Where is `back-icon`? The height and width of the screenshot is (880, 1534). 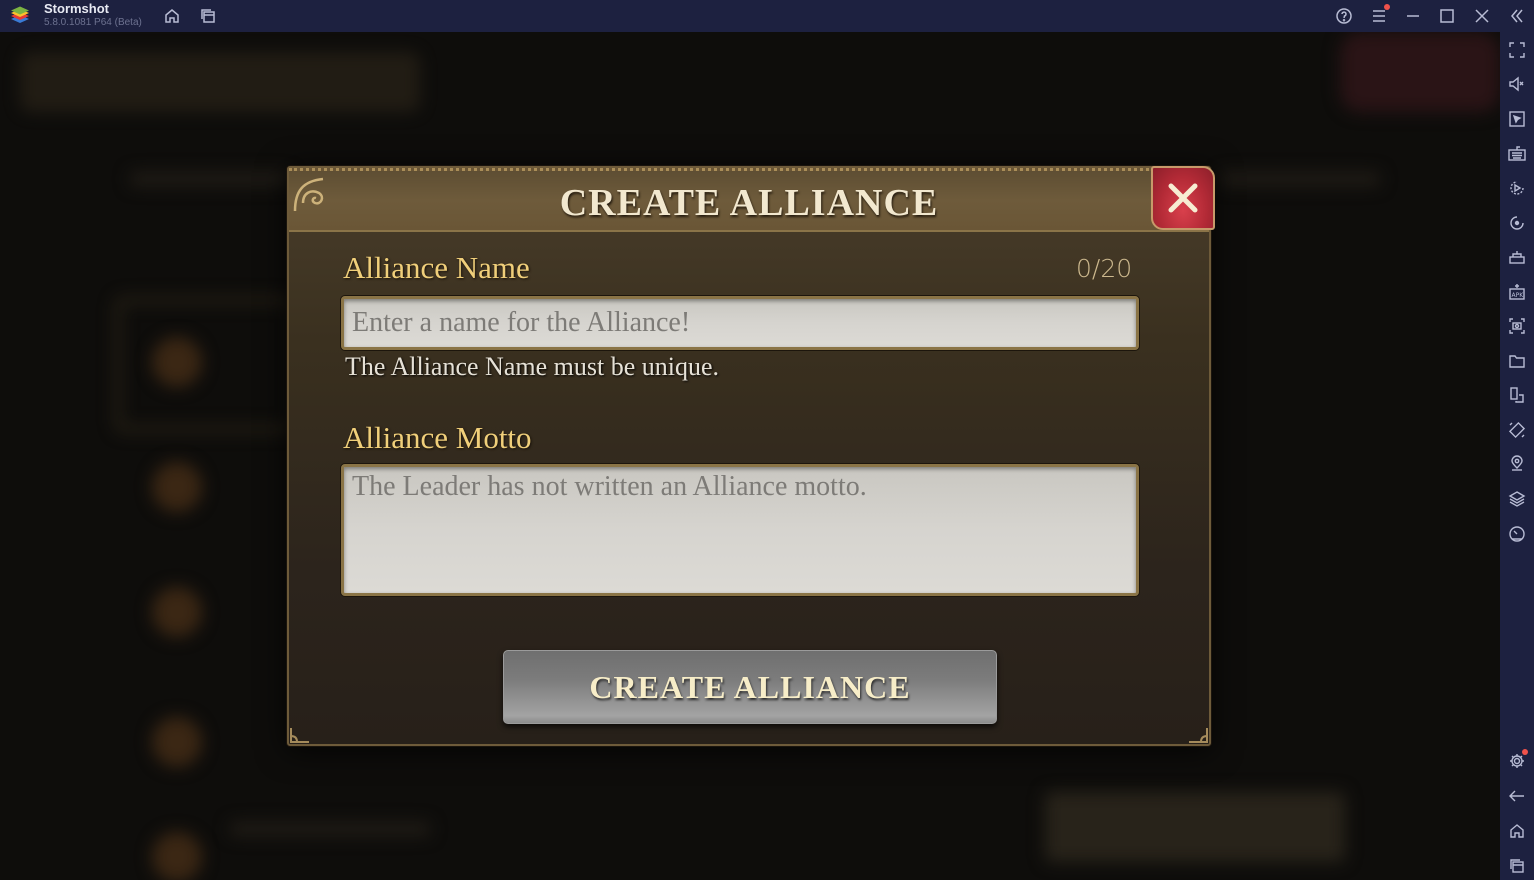
back-icon is located at coordinates (1516, 796).